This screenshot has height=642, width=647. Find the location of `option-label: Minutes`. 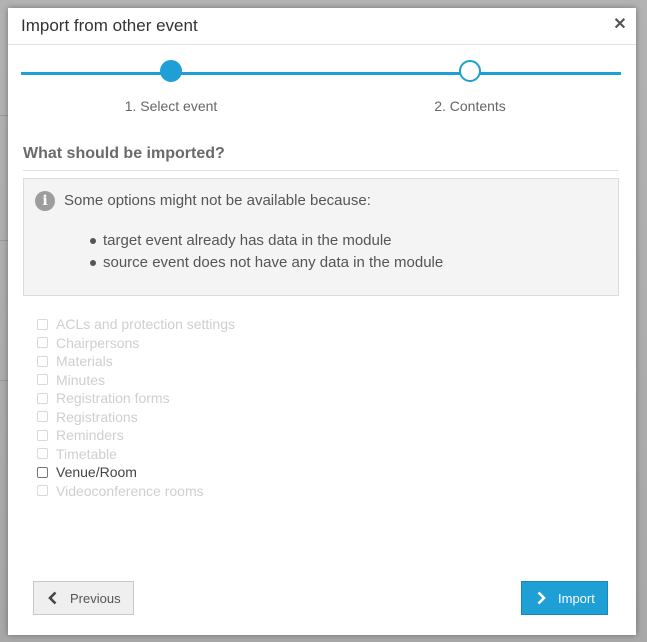

option-label: Minutes is located at coordinates (81, 379).